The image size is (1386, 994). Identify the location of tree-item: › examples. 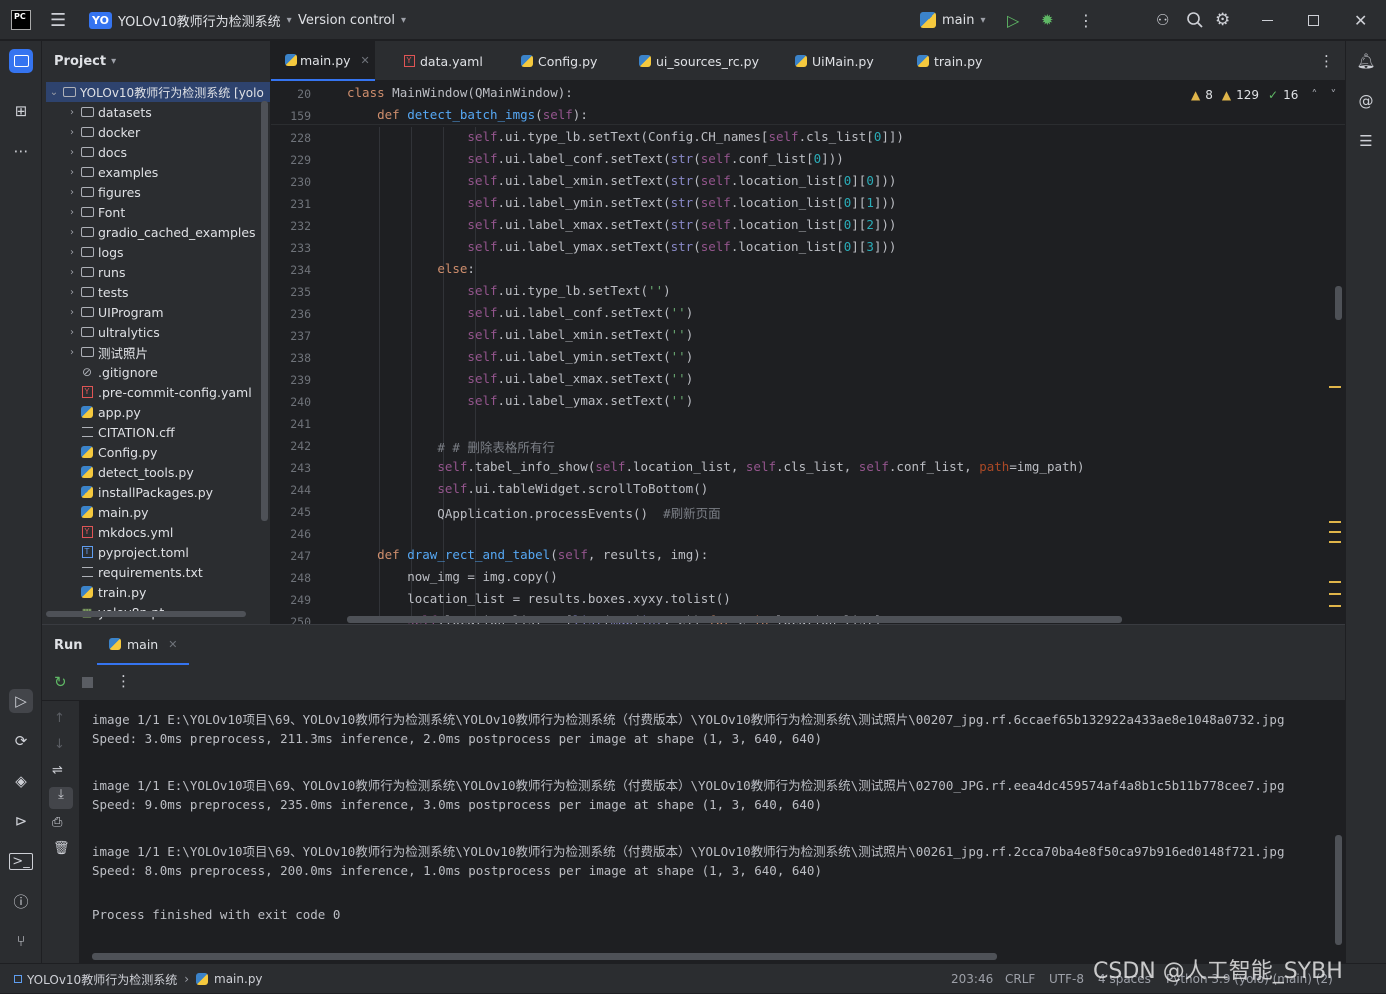
(111, 172).